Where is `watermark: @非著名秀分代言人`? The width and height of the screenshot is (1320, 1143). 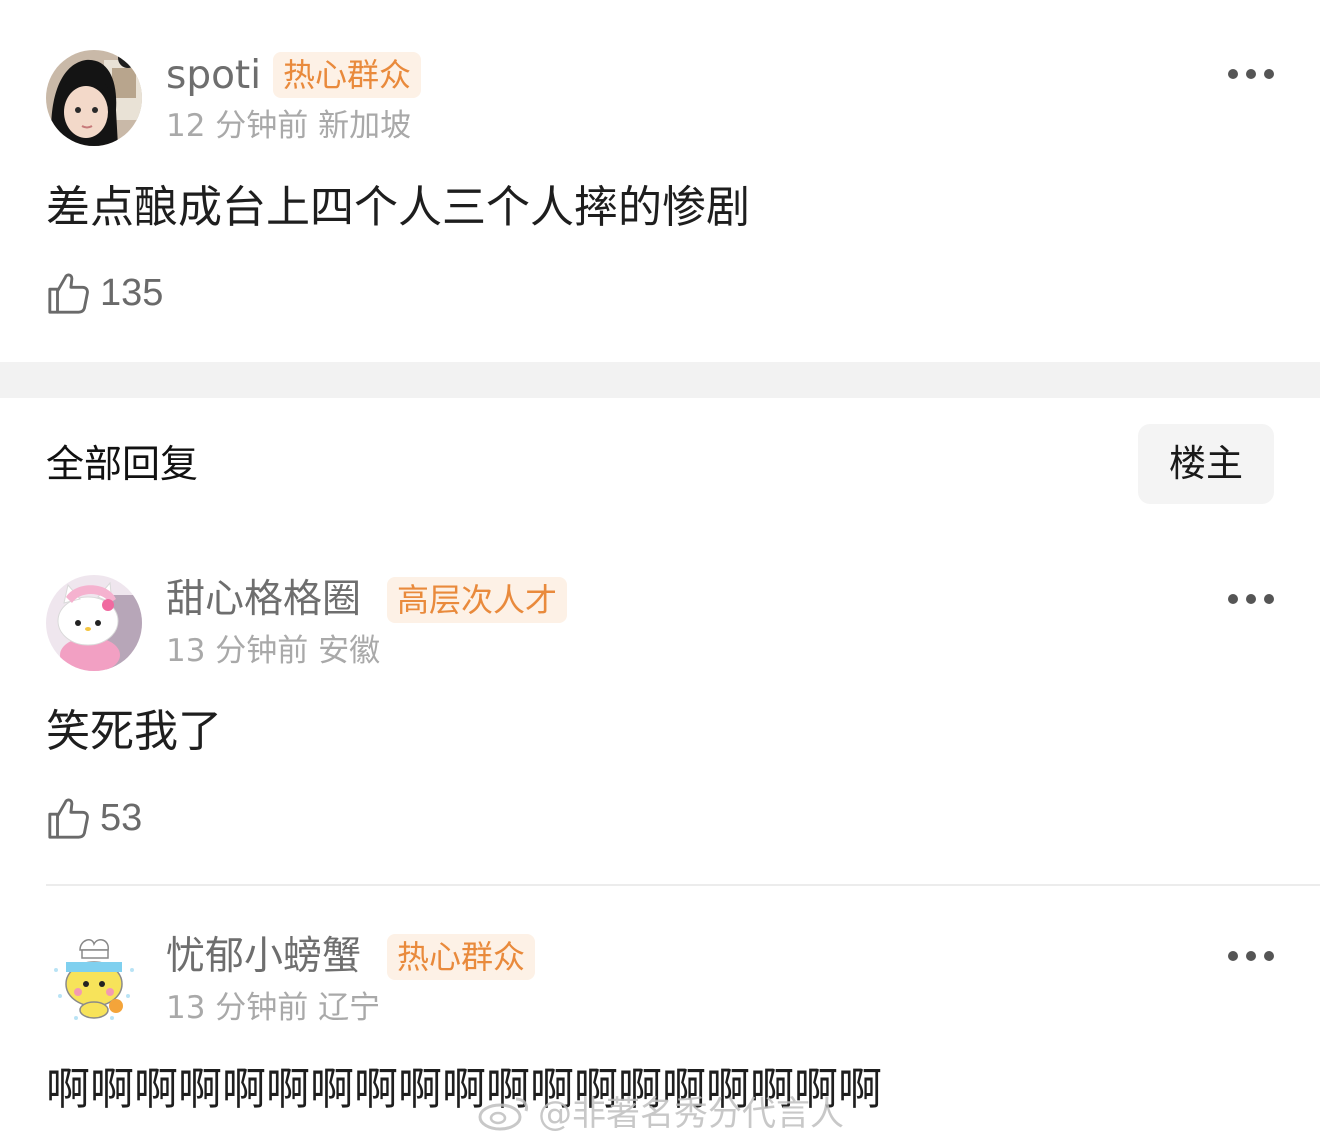
watermark: @非著名秀分代言人 is located at coordinates (661, 1110).